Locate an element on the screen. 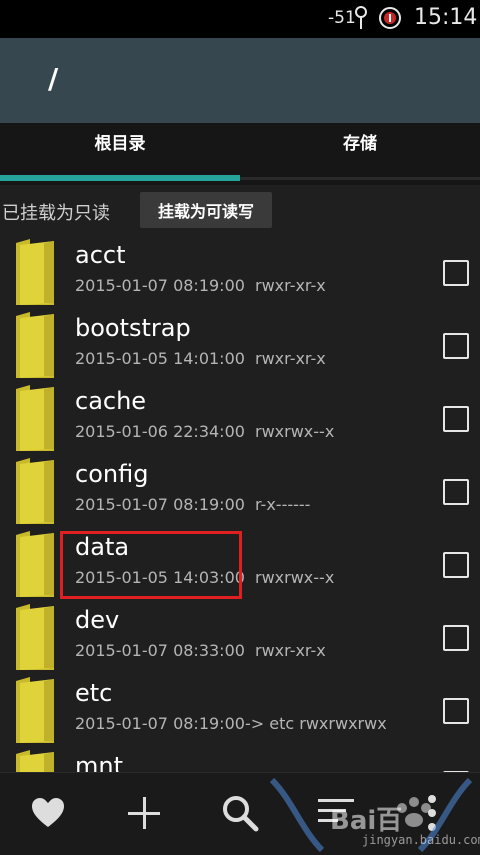 The height and width of the screenshot is (855, 480). more-icon is located at coordinates (432, 813).